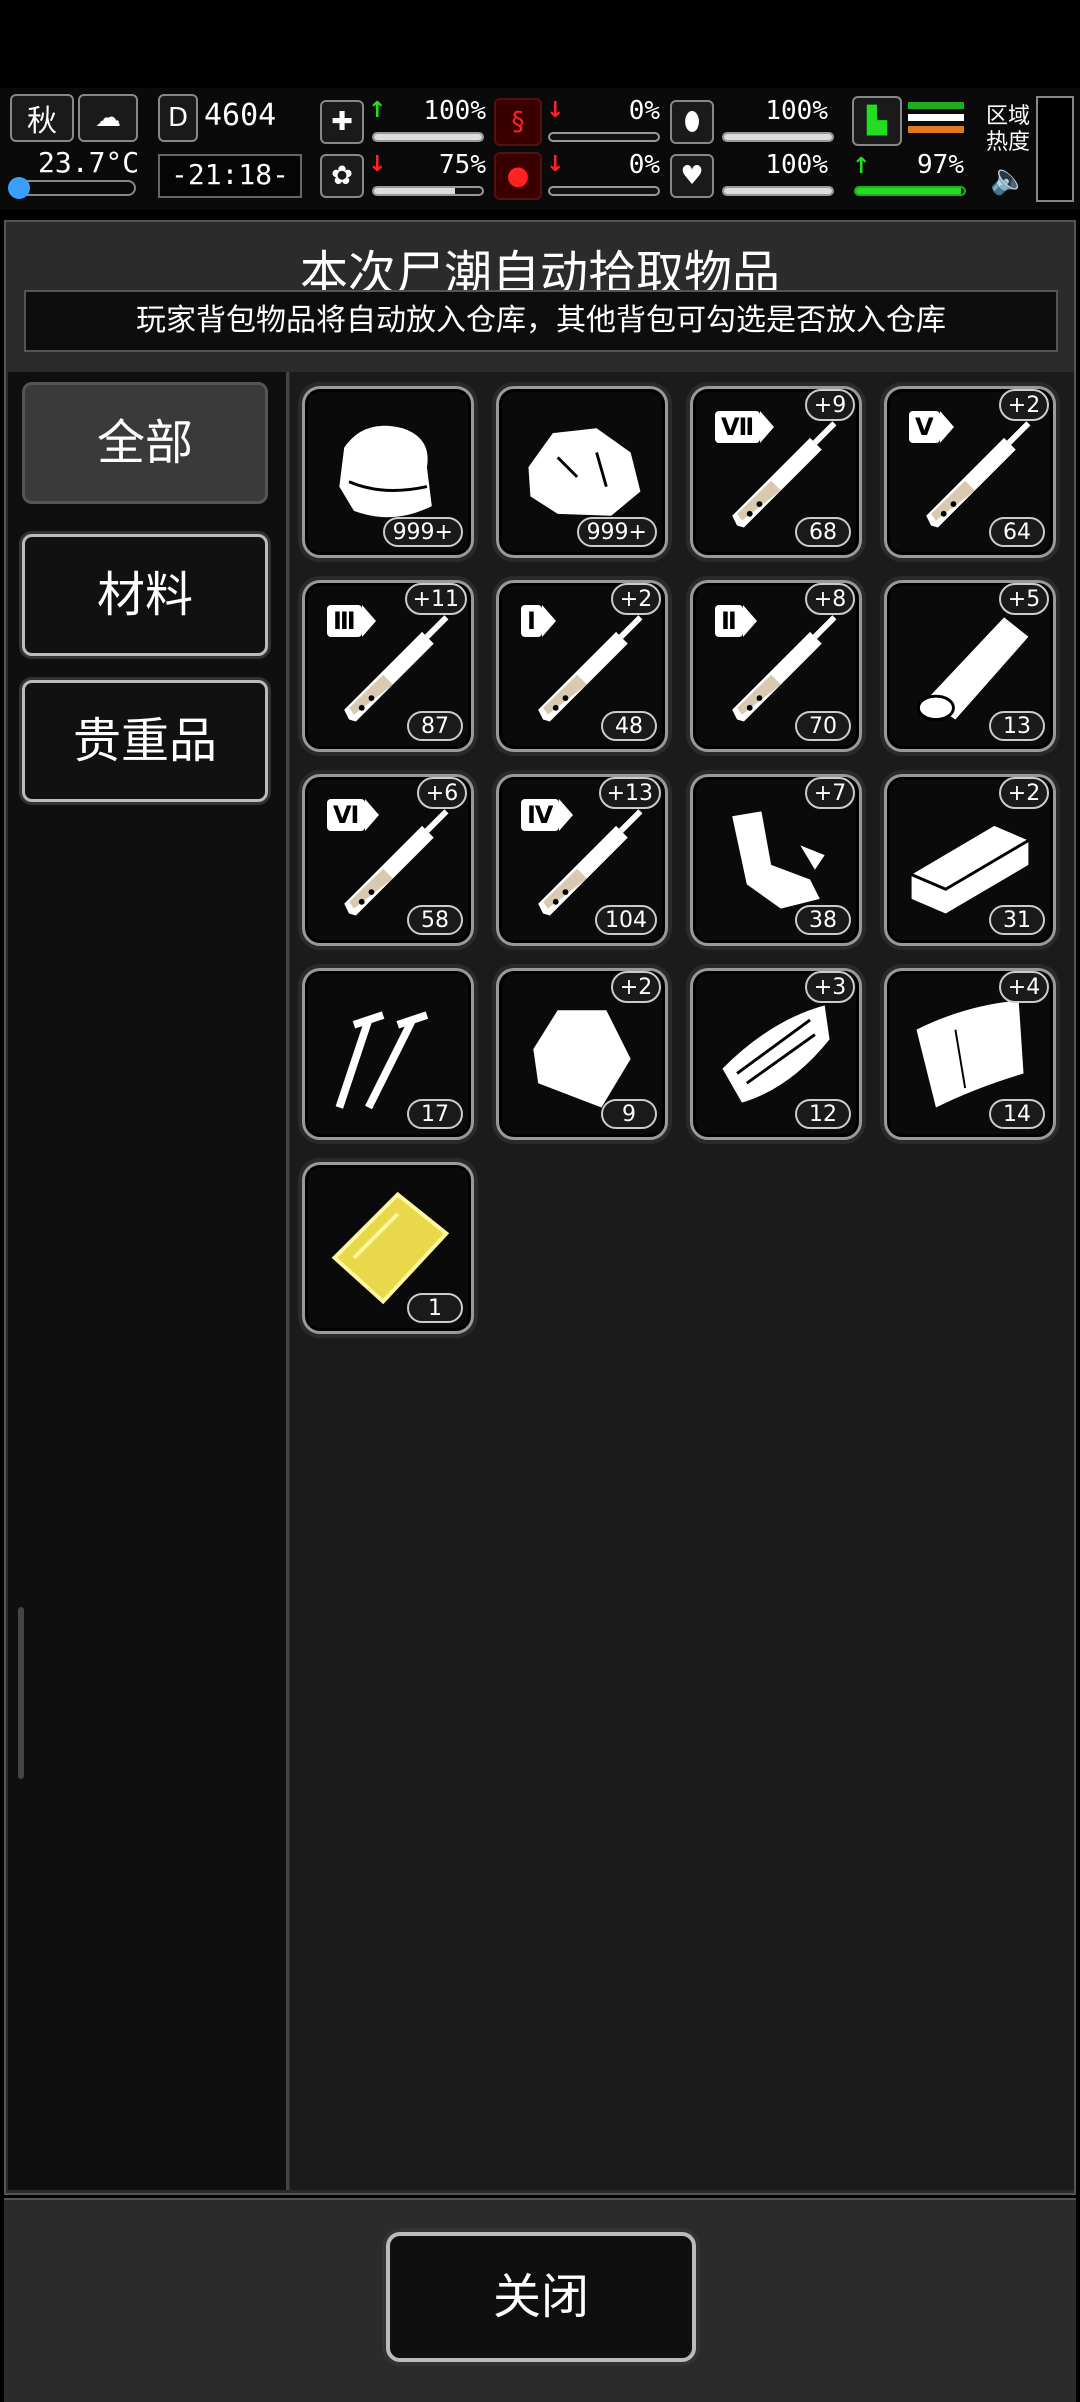  I want to click on bonus-badge: +7, so click(830, 793).